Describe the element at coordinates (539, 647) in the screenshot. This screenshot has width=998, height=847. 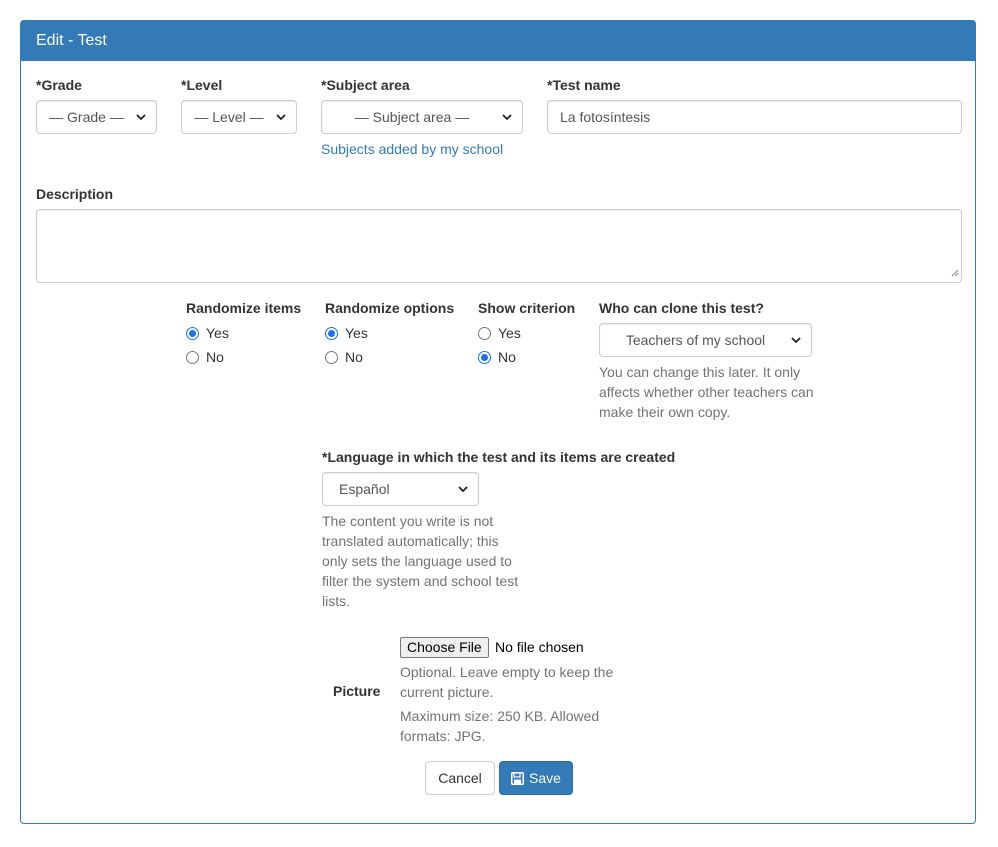
I see `file-status-text: No file chosen` at that location.